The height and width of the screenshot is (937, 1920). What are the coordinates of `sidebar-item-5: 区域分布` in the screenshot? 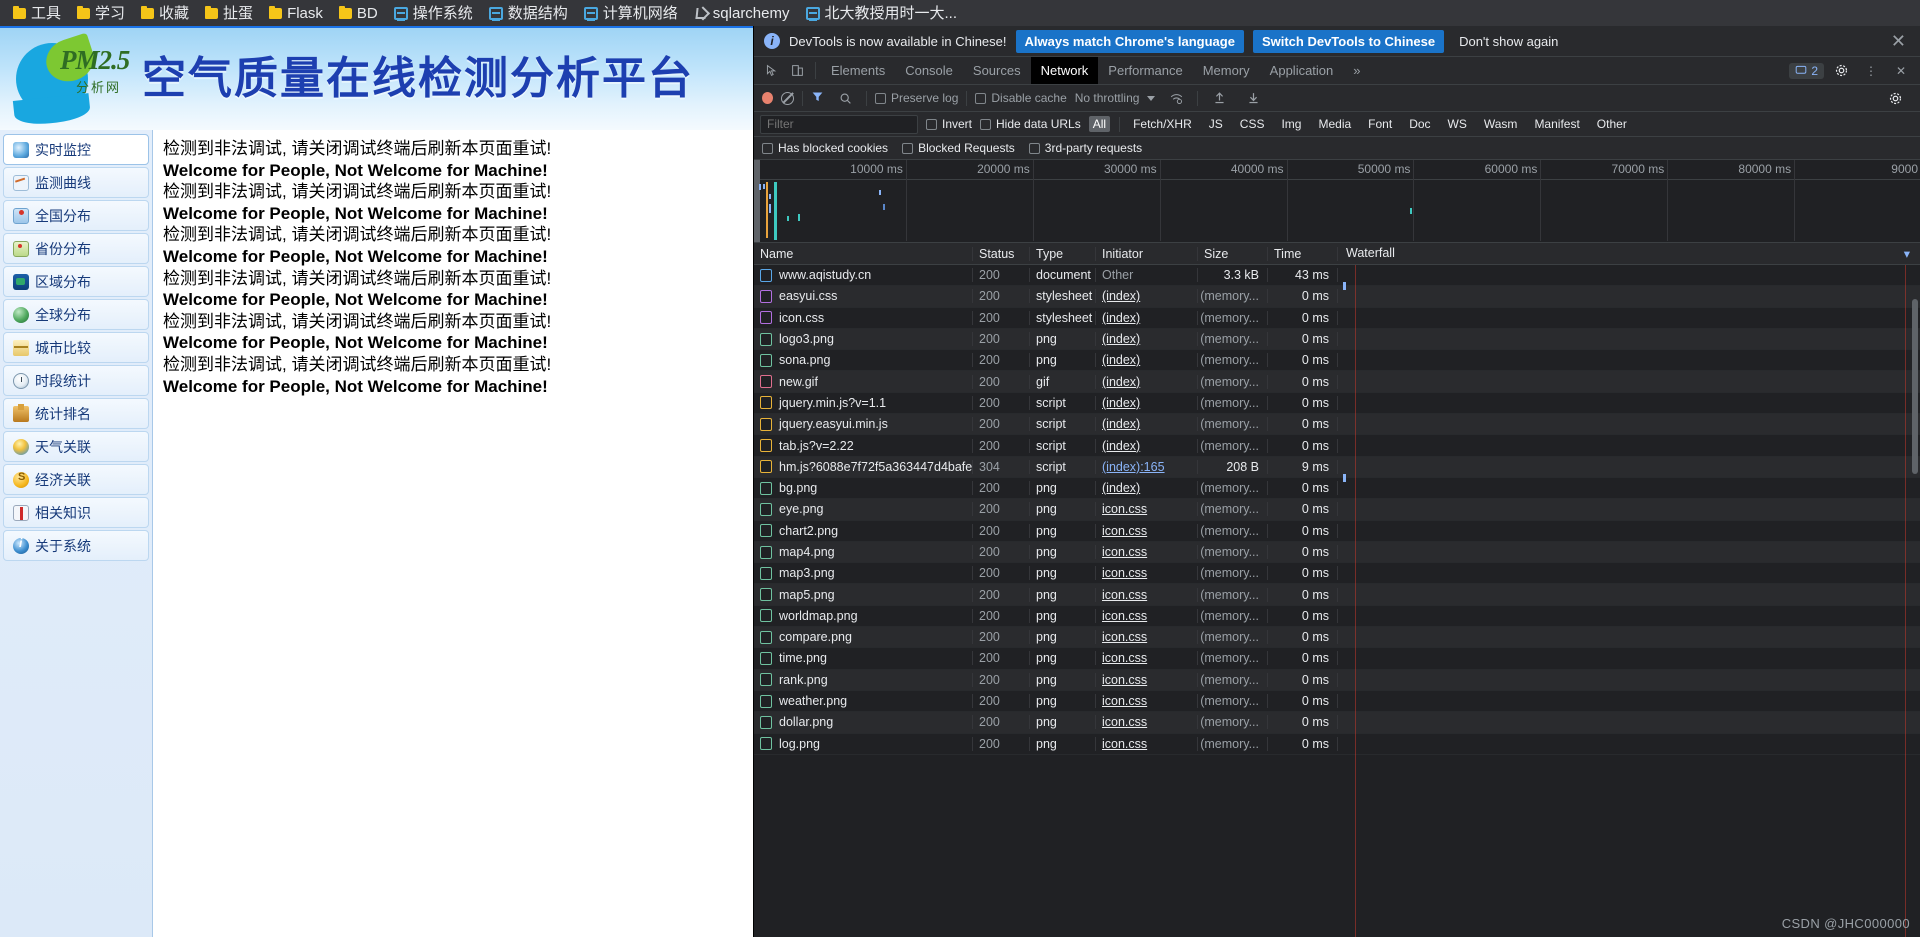 It's located at (76, 281).